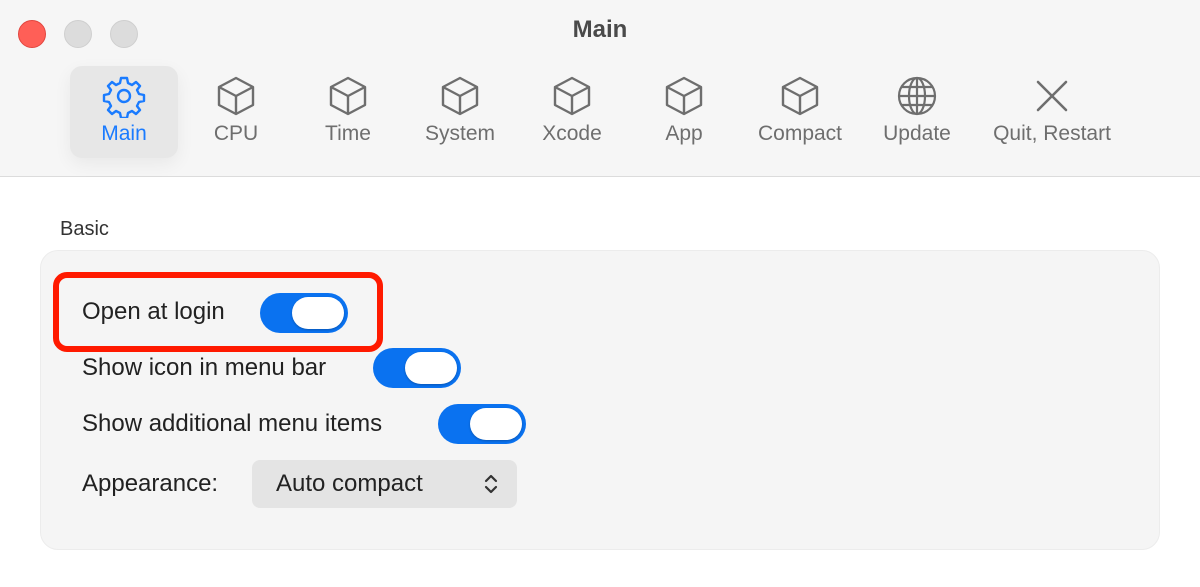  What do you see at coordinates (124, 133) in the screenshot?
I see `tab-label: Main` at bounding box center [124, 133].